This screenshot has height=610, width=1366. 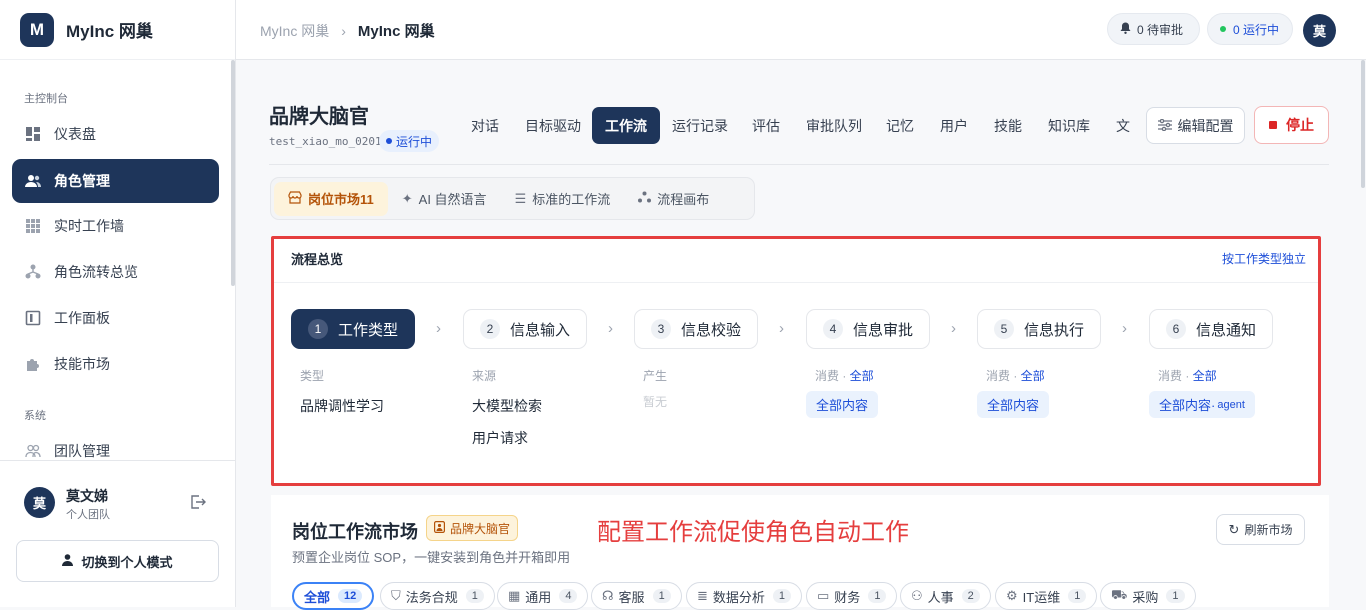 What do you see at coordinates (1291, 125) in the screenshot?
I see `stop-button: 停止` at bounding box center [1291, 125].